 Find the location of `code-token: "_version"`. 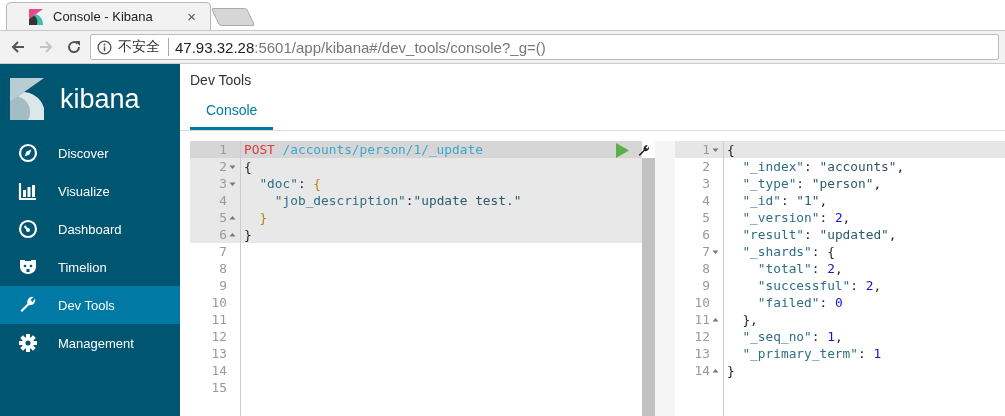

code-token: "_version" is located at coordinates (780, 217).